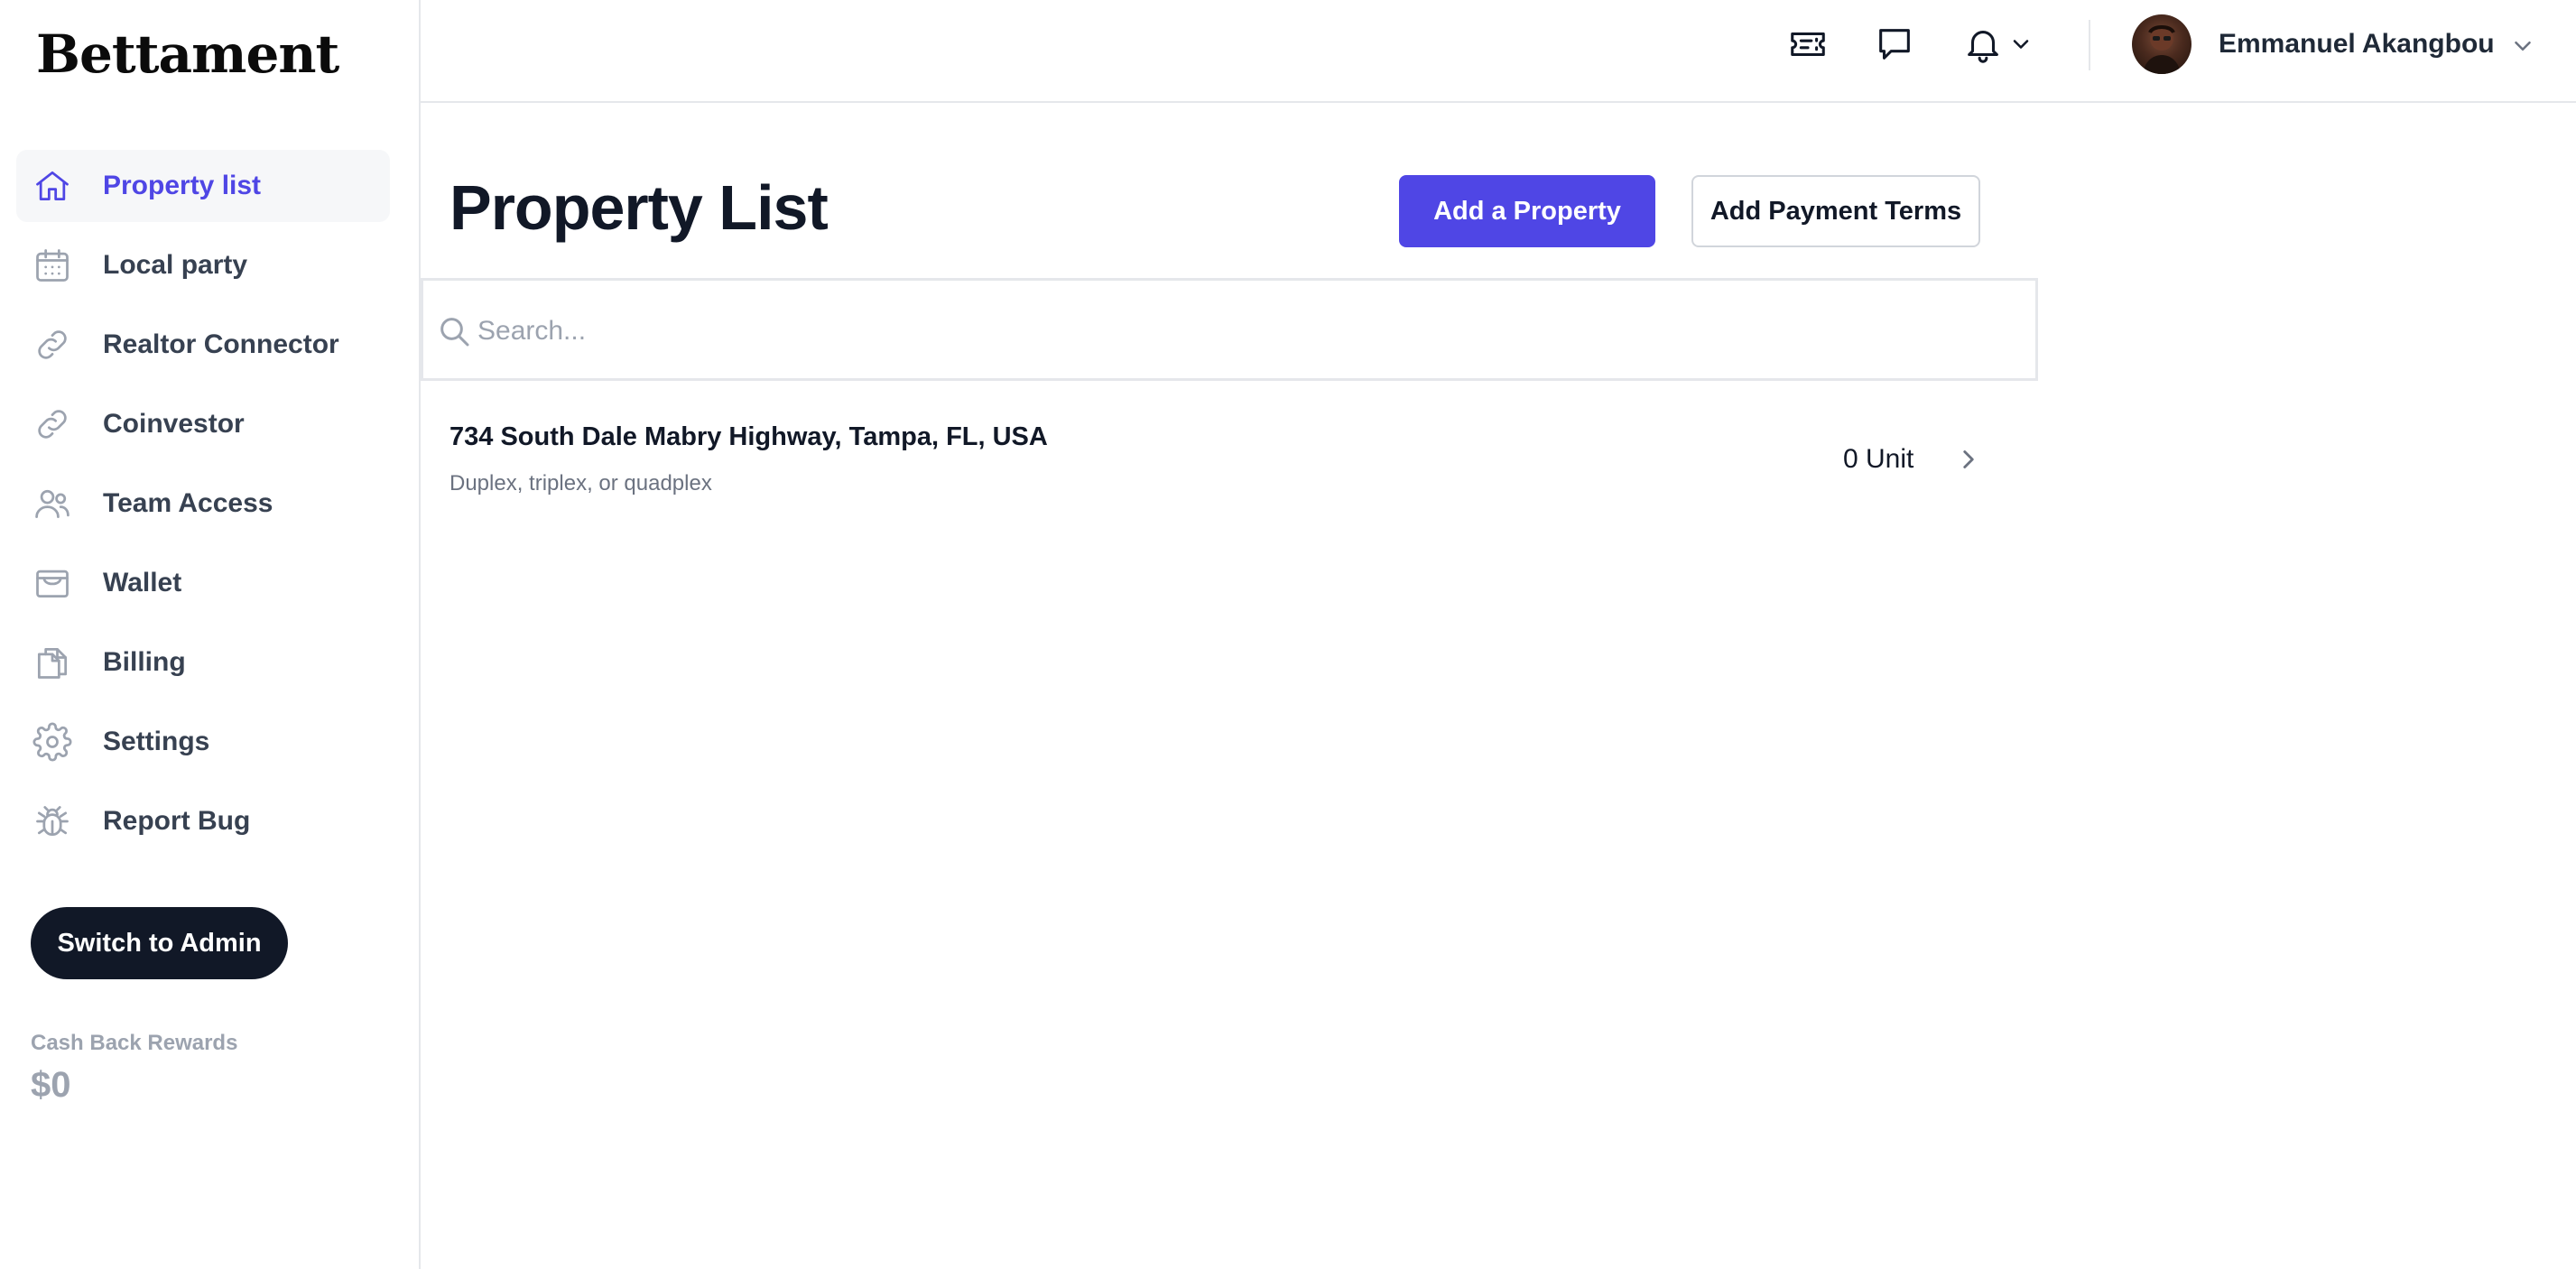 This screenshot has height=1269, width=2576. Describe the element at coordinates (2161, 44) in the screenshot. I see `avatar` at that location.